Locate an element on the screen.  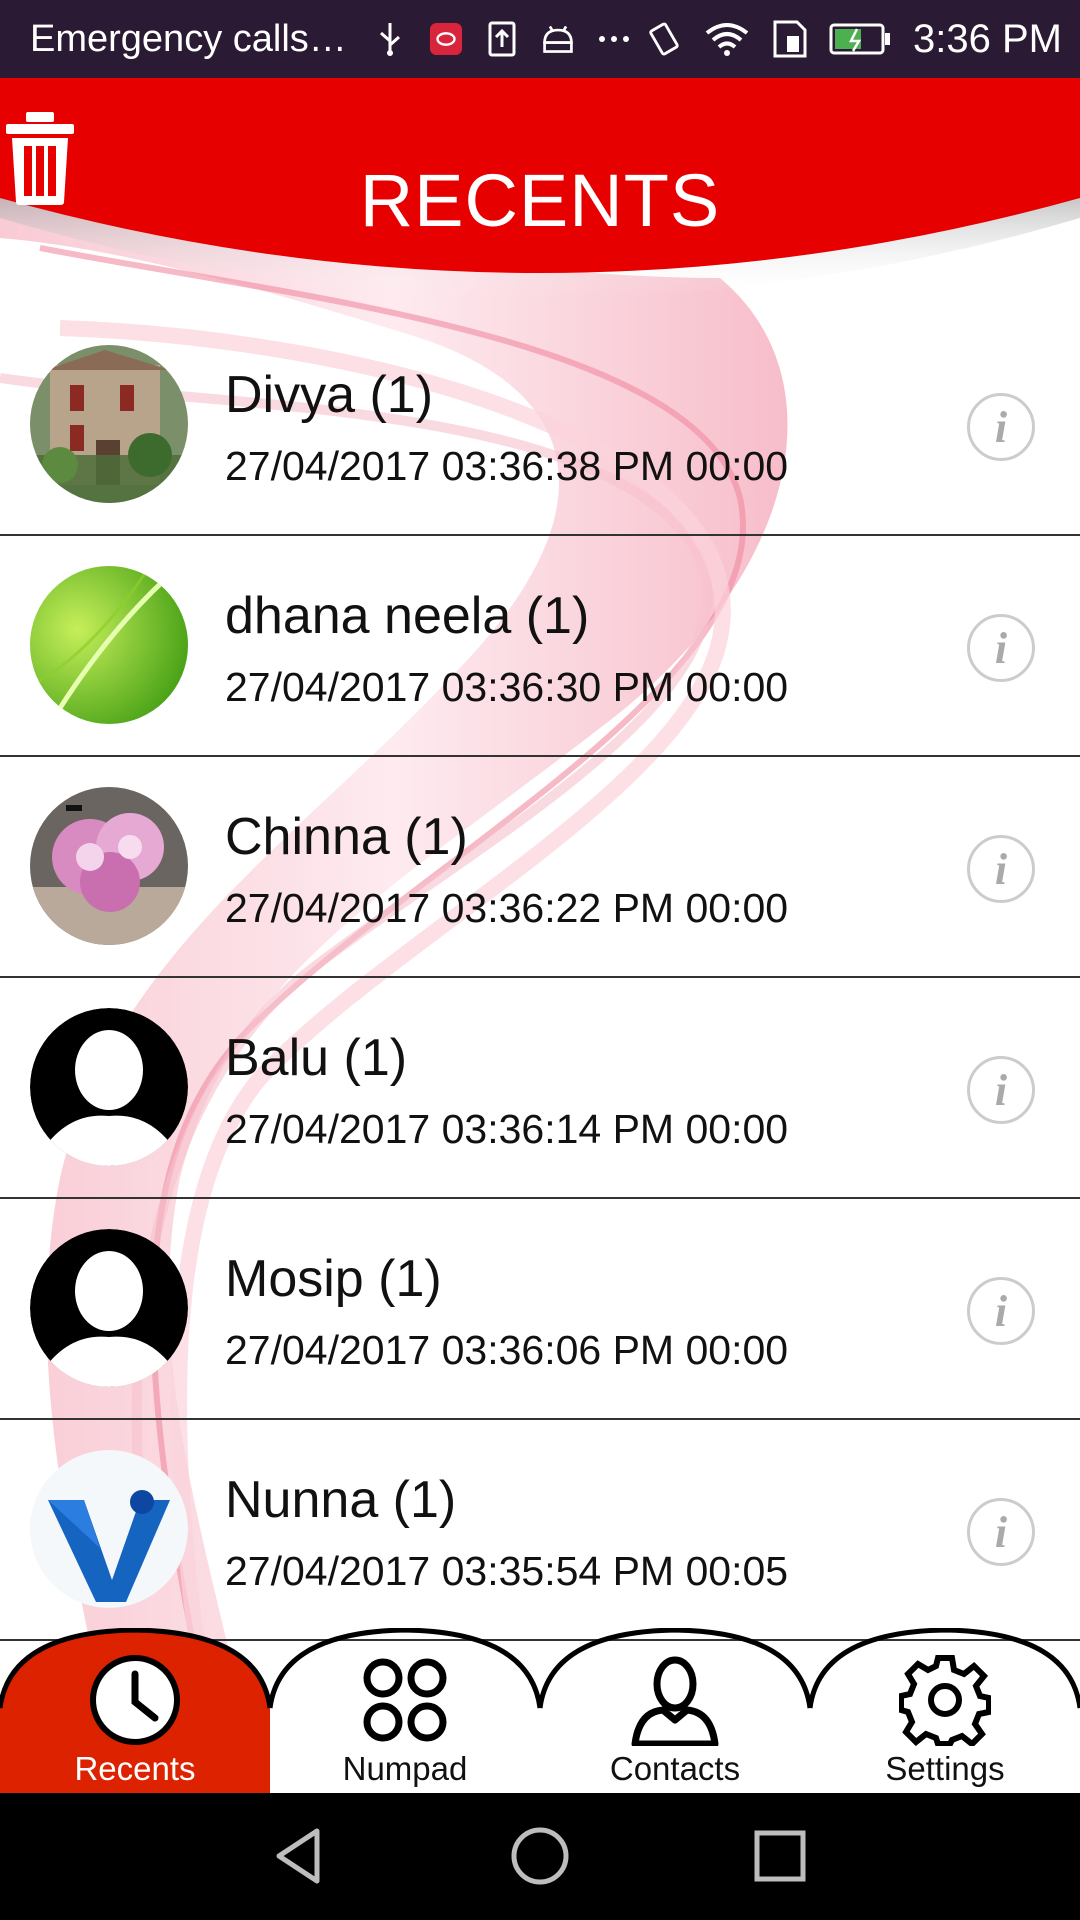
header: RECENTS is located at coordinates (540, 188).